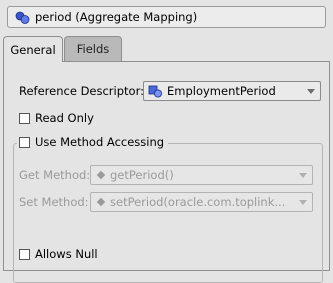  What do you see at coordinates (142, 175) in the screenshot?
I see `get-method-value: getPeriod()` at bounding box center [142, 175].